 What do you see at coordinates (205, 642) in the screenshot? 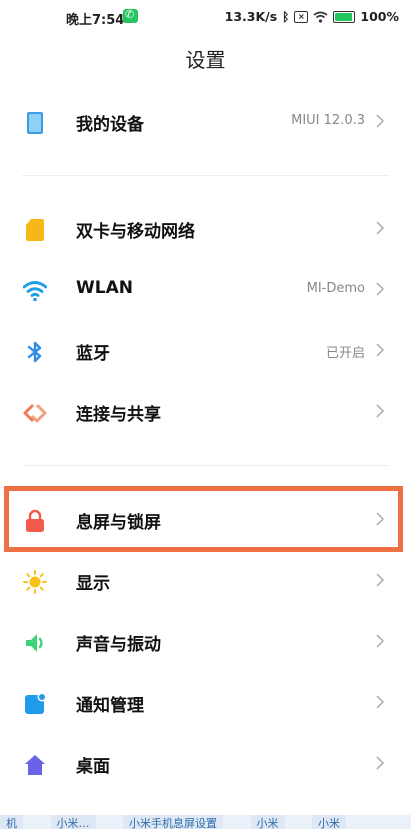
I see `settings-item-sound-vibration: 声音与振动` at bounding box center [205, 642].